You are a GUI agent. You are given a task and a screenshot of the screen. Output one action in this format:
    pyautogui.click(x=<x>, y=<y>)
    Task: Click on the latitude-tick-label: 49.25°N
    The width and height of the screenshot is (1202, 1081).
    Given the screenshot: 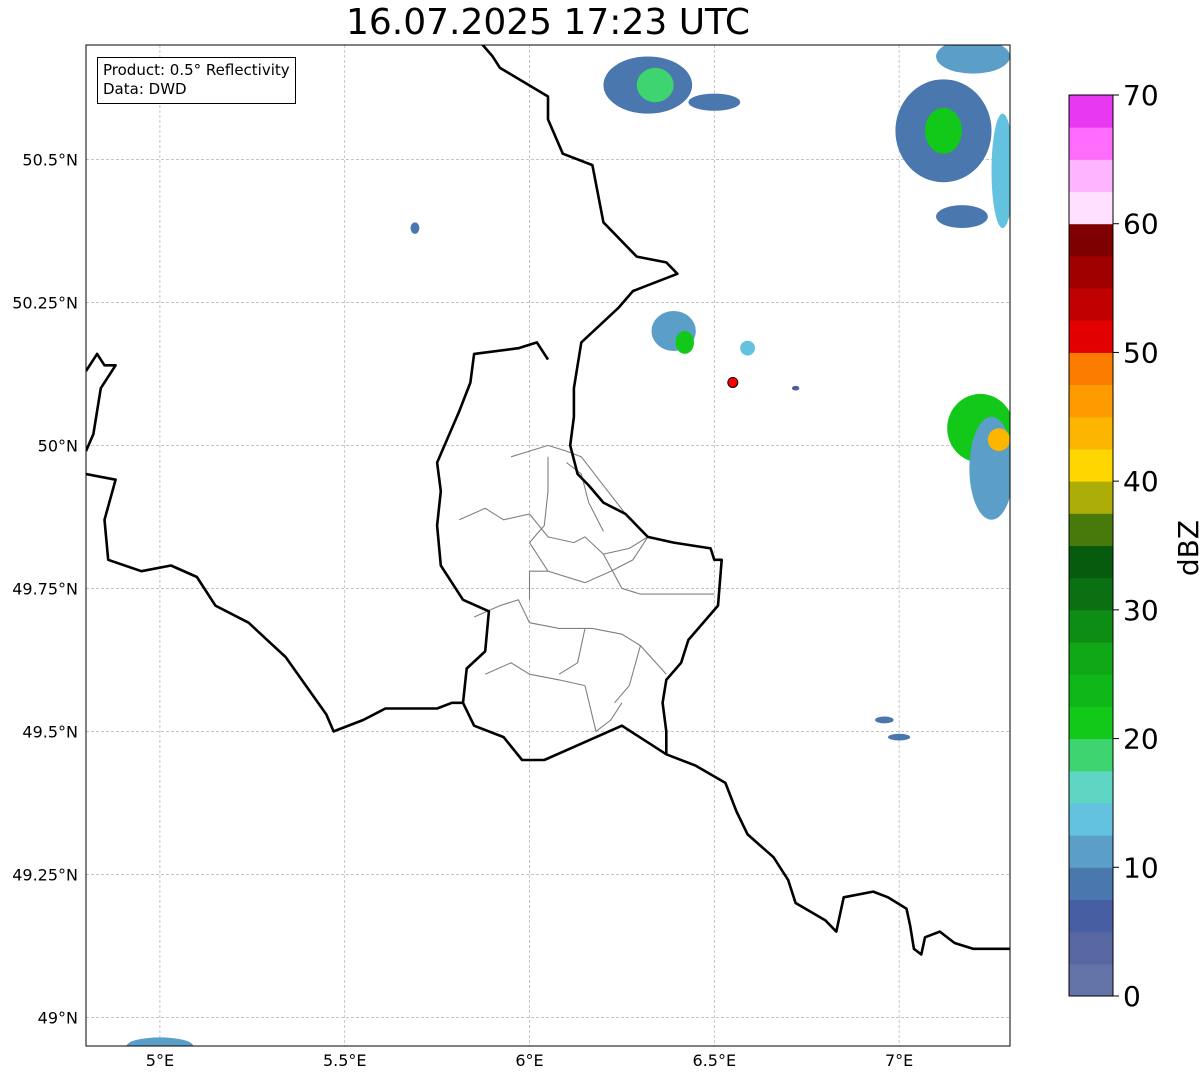 What is the action you would take?
    pyautogui.click(x=45, y=874)
    